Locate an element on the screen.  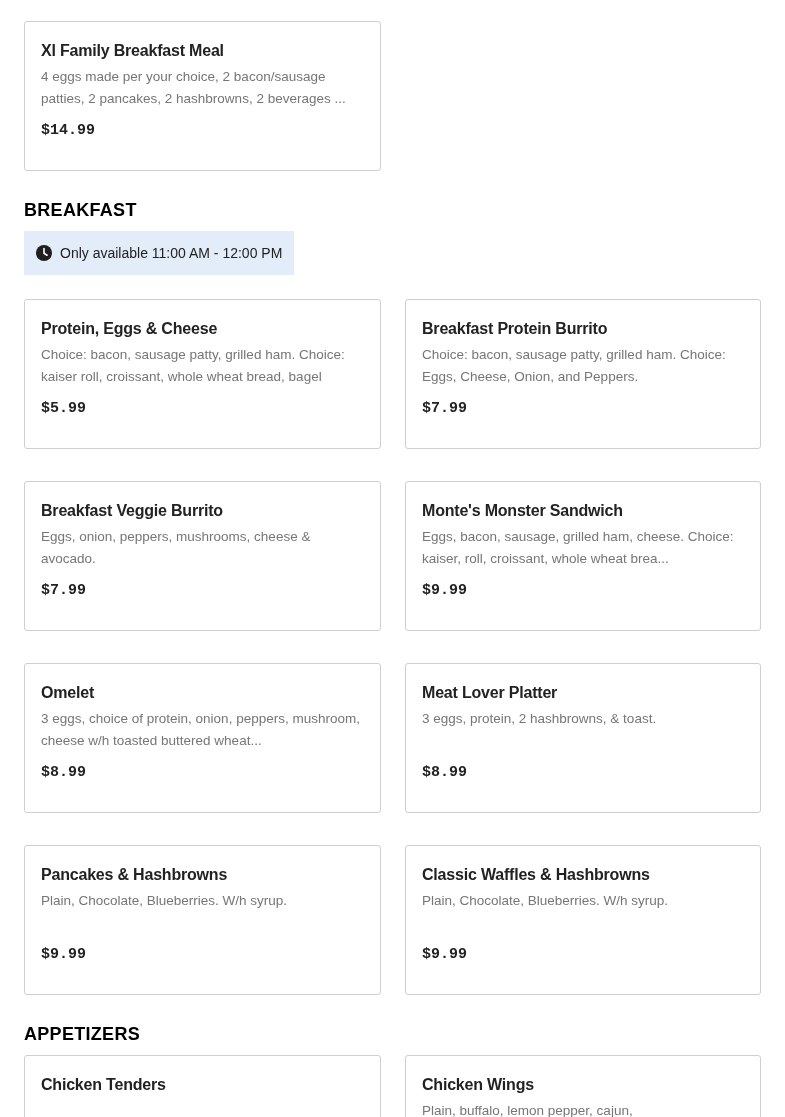
menu-item-card: Breakfast Veggie Burrito Eggs, onion, peppers, mushrooms, cheese & avocado. $7.99 is located at coordinates (202, 556).